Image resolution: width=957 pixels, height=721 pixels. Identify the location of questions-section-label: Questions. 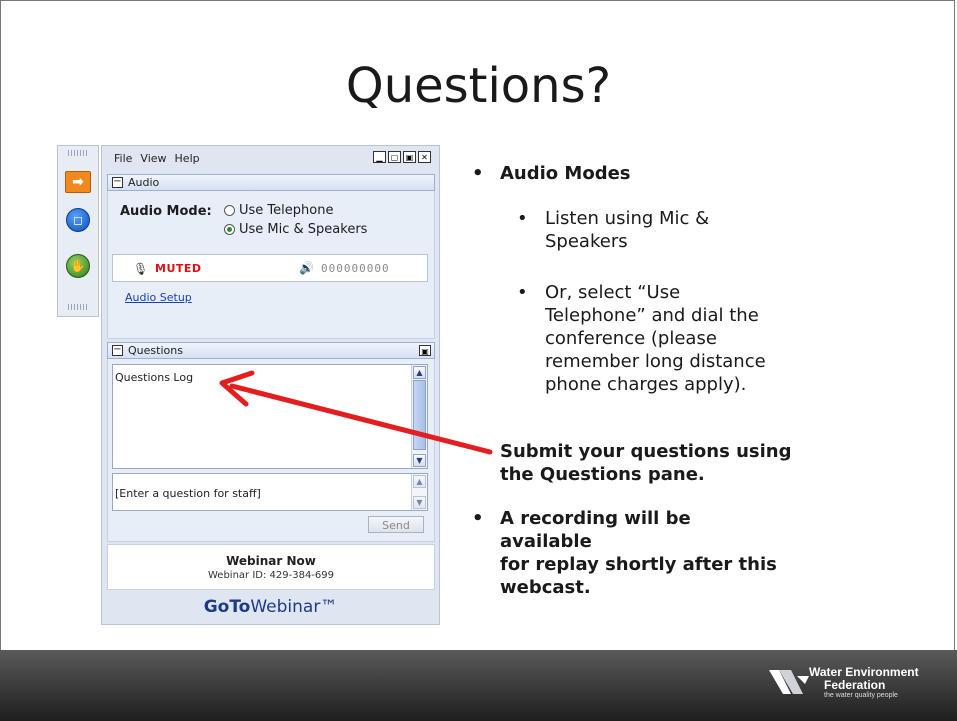
(155, 350).